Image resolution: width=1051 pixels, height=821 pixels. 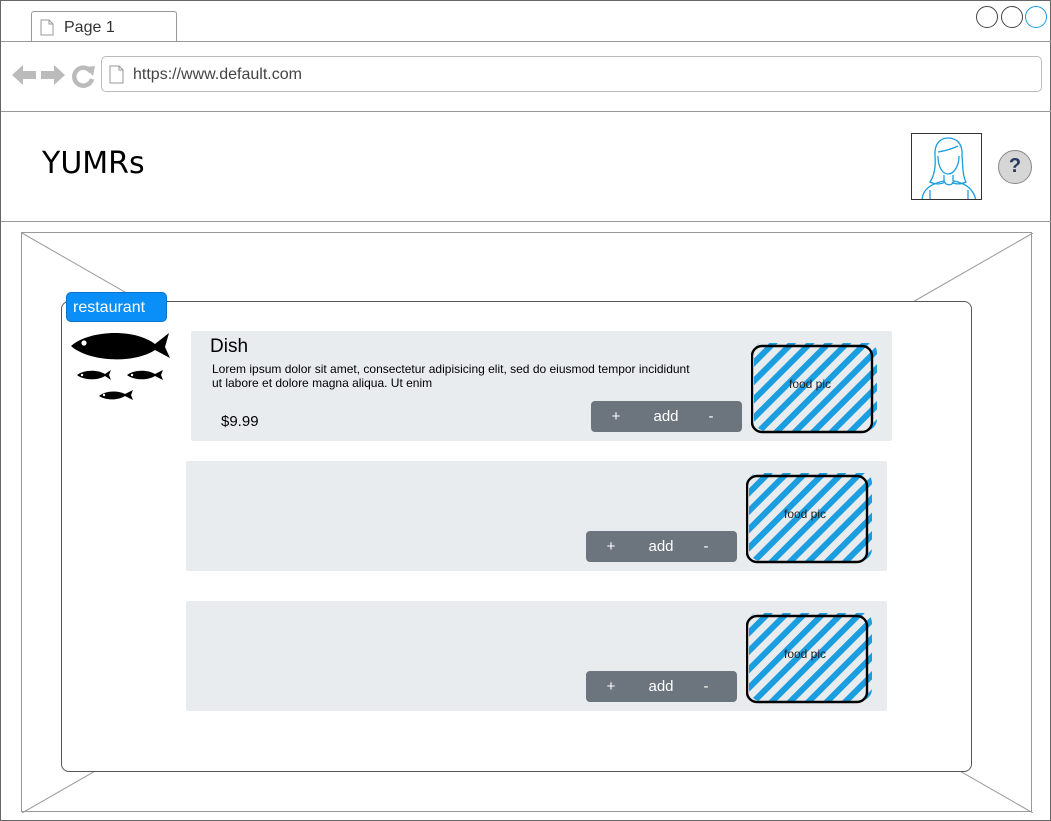 I want to click on dish-price: $9.99, so click(x=240, y=421).